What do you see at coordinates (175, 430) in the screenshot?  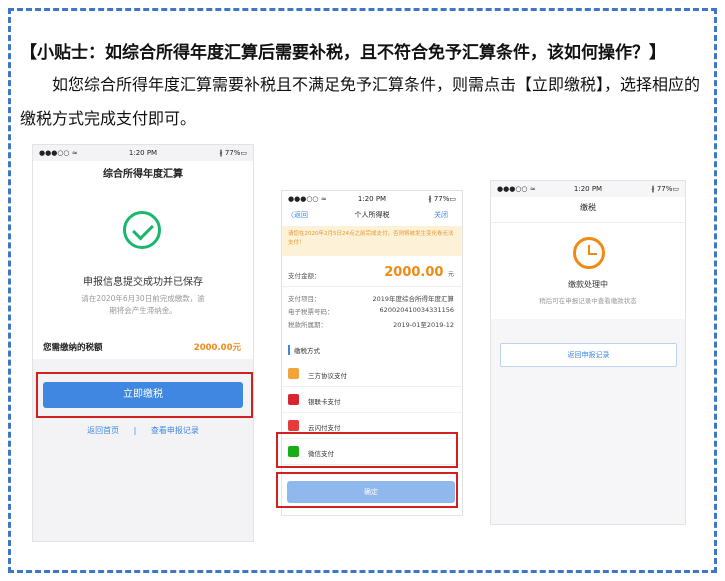 I see `view-records-link: 查看申报记录` at bounding box center [175, 430].